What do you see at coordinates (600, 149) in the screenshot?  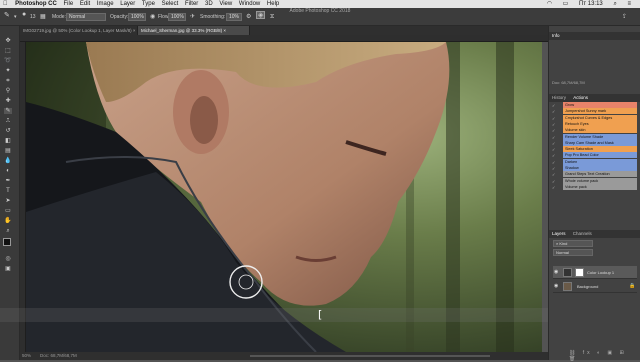 I see `action-item: Sleek Saturation` at bounding box center [600, 149].